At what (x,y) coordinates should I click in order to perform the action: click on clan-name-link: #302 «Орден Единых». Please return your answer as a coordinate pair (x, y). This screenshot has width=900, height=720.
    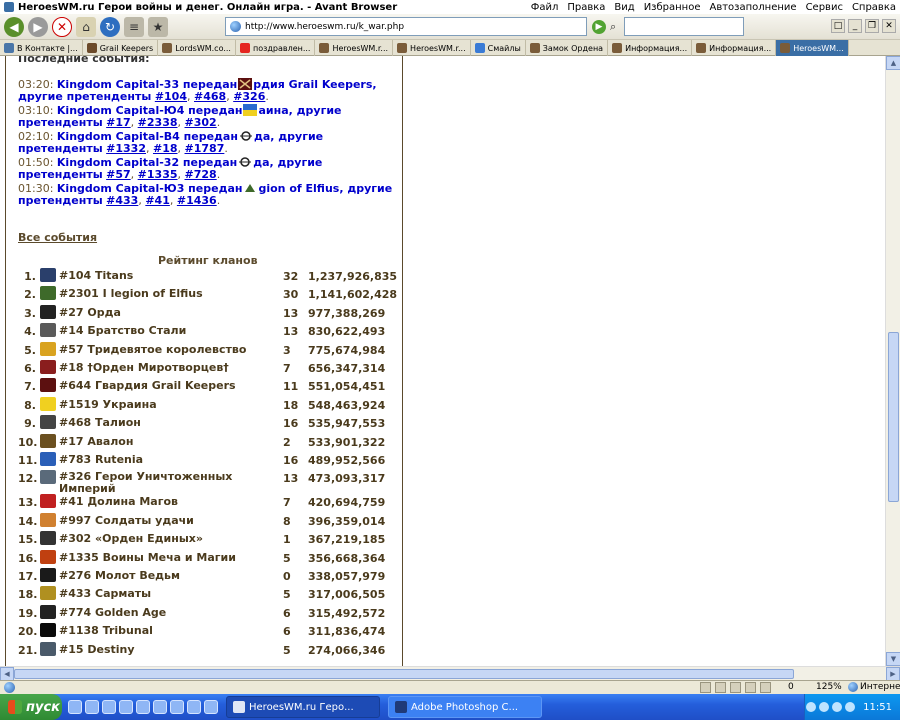
    Looking at the image, I should click on (169, 539).